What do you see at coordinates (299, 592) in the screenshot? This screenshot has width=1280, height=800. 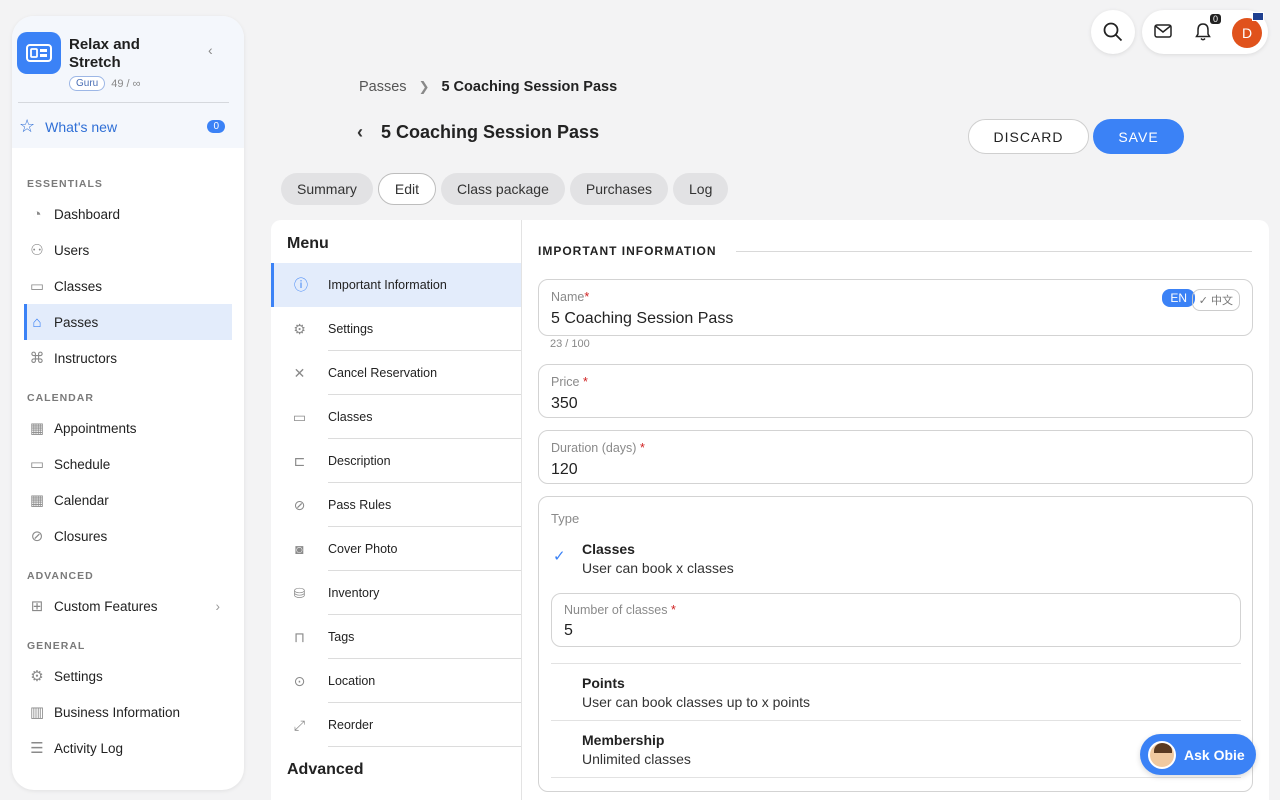 I see `database-icon: ⛁` at bounding box center [299, 592].